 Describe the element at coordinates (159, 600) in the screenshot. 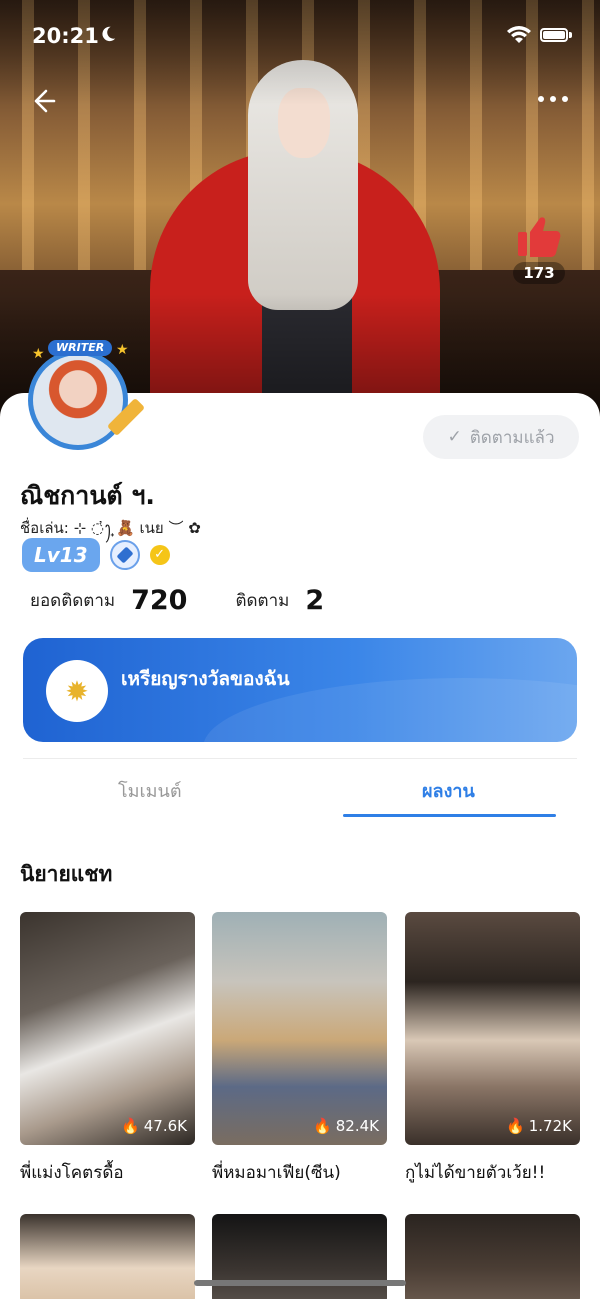

I see `followers-count: 720` at that location.